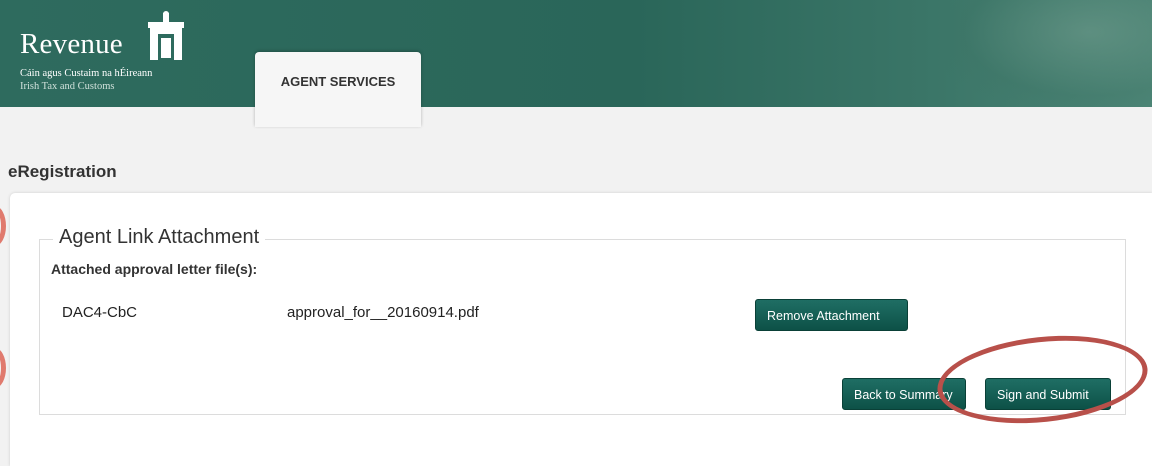  What do you see at coordinates (154, 269) in the screenshot?
I see `attached-files-label: Attached approval letter file(s):` at bounding box center [154, 269].